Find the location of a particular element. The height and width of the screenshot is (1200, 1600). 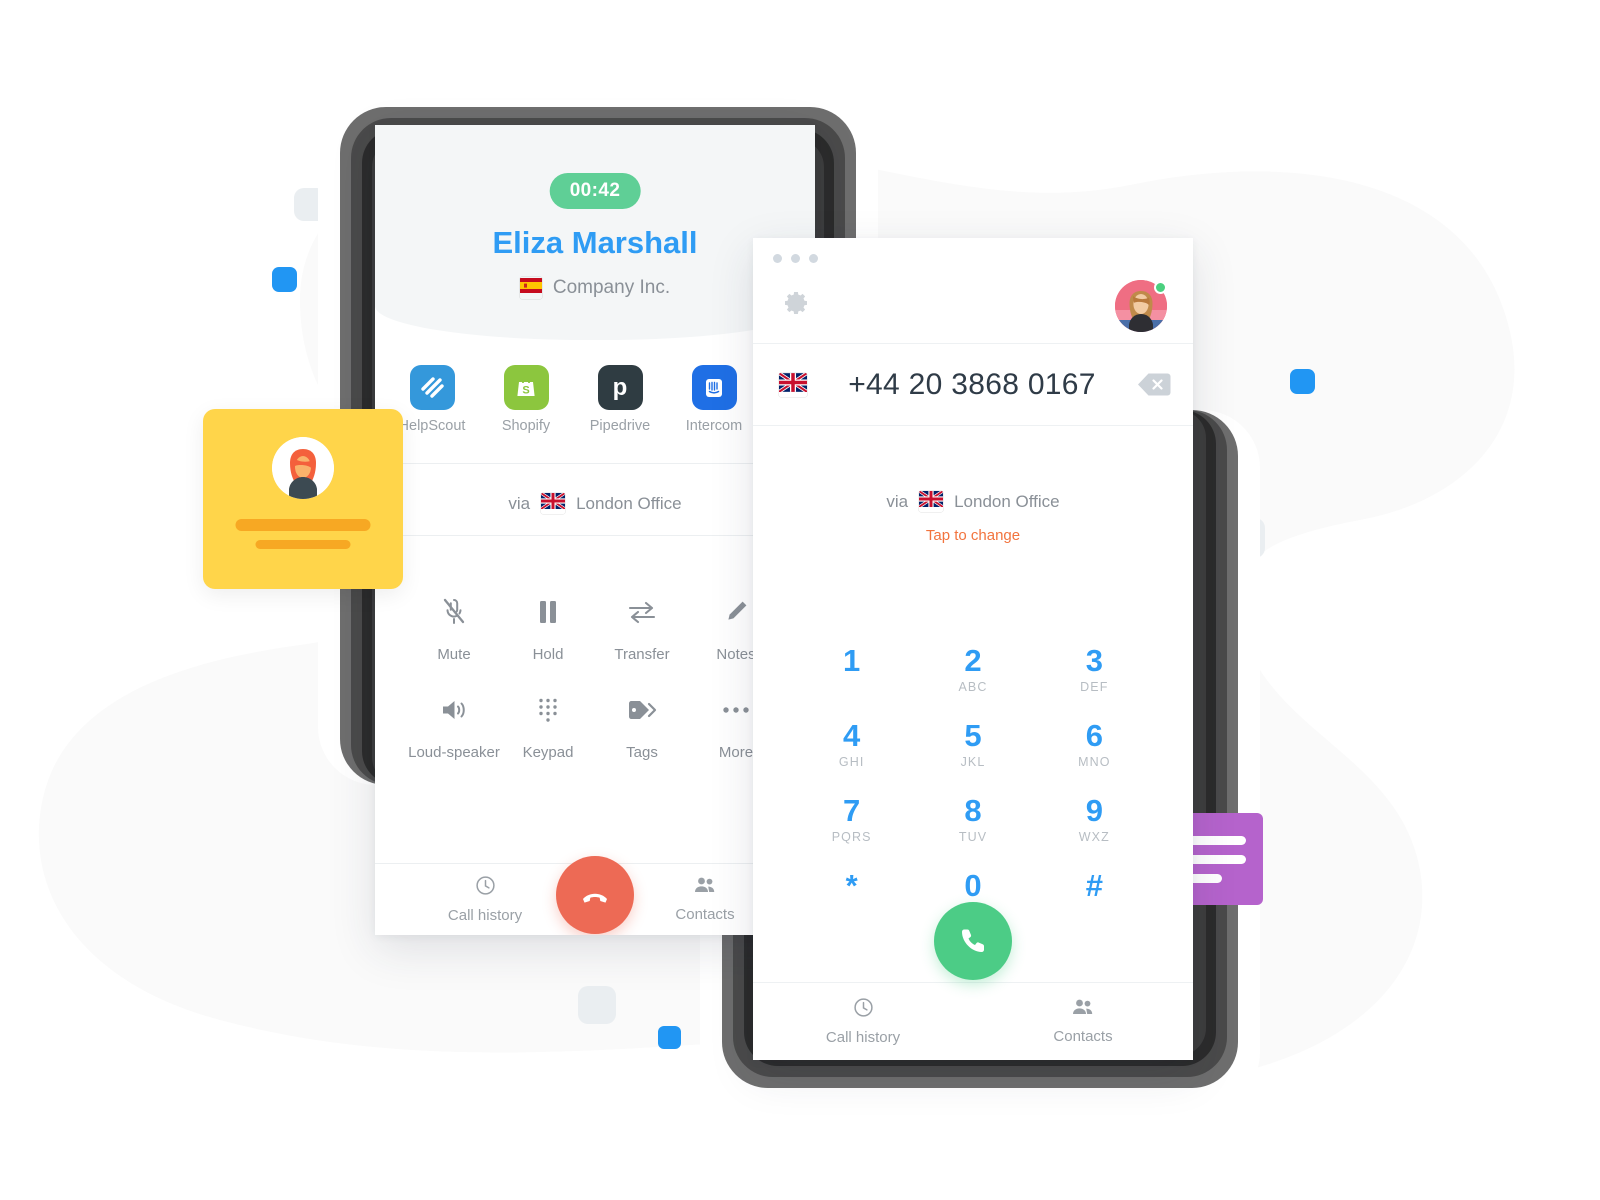

intercom-icon is located at coordinates (714, 387).